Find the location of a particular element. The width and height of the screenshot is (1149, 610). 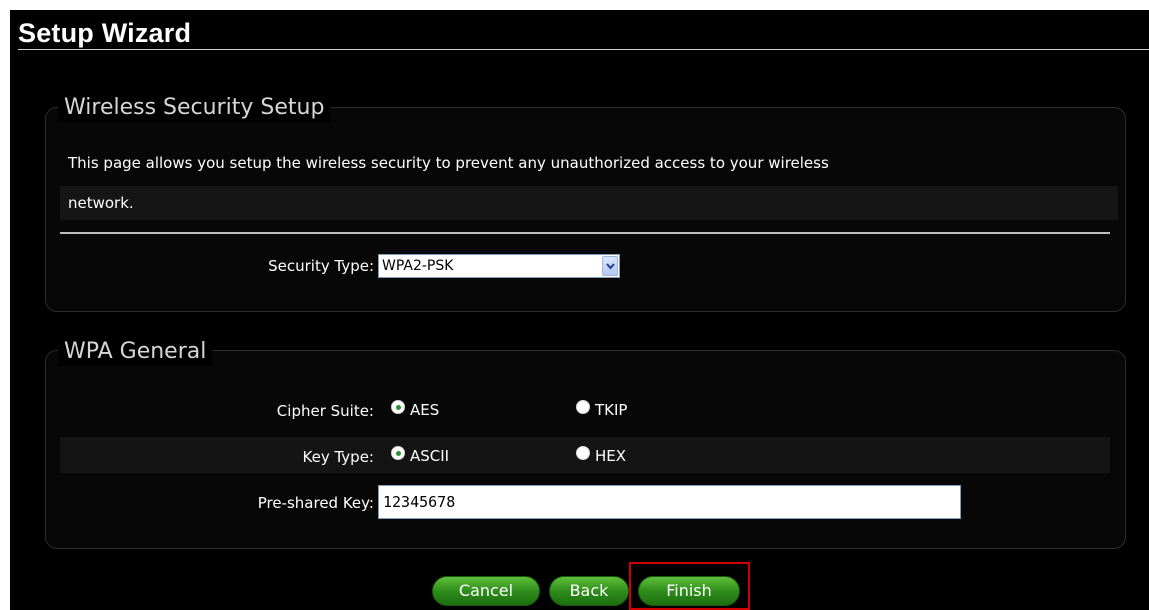

psk-input: 12345678 is located at coordinates (669, 502).